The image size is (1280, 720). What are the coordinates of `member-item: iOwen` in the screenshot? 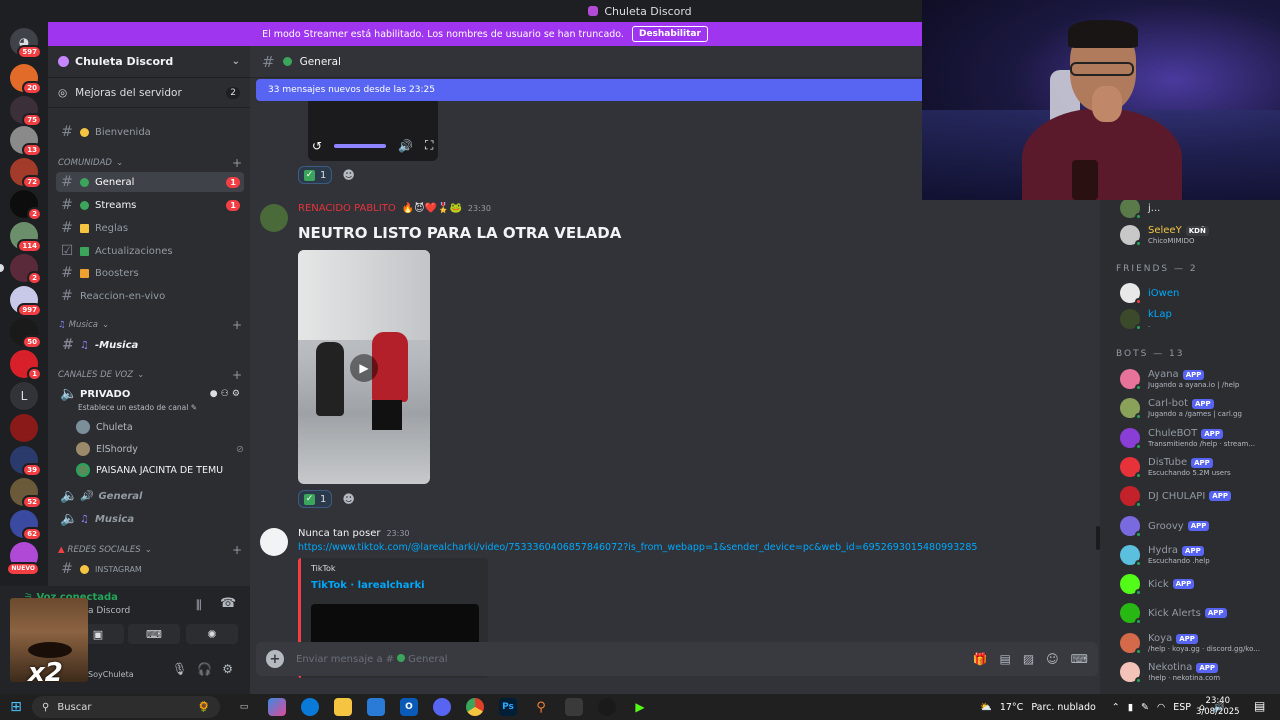 It's located at (1149, 293).